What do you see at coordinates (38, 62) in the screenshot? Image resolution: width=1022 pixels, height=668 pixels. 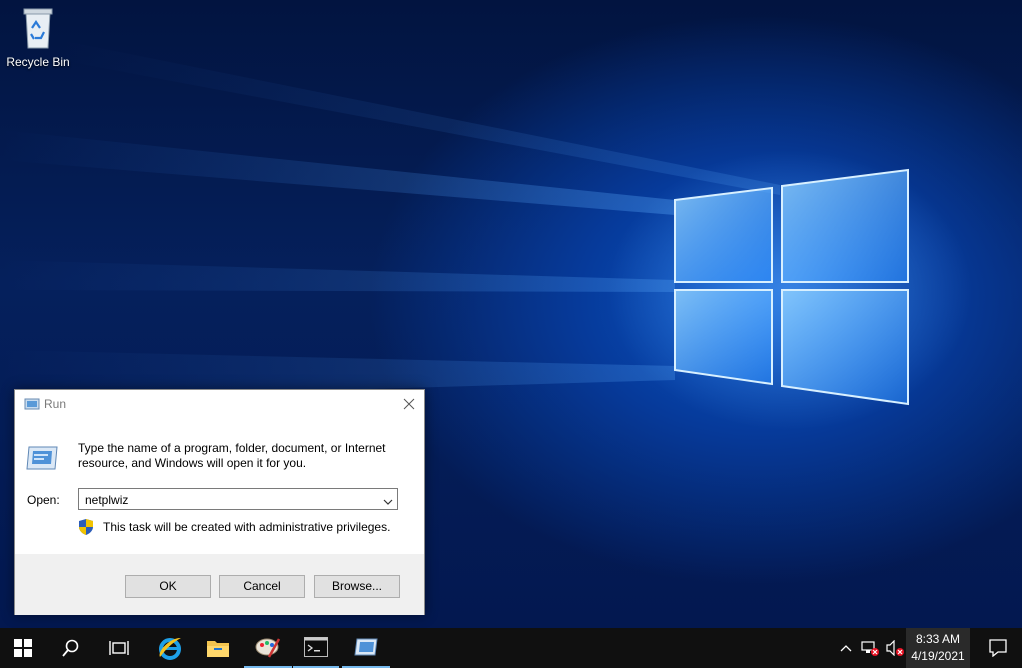 I see `desktop-icon-label: Recycle Bin` at bounding box center [38, 62].